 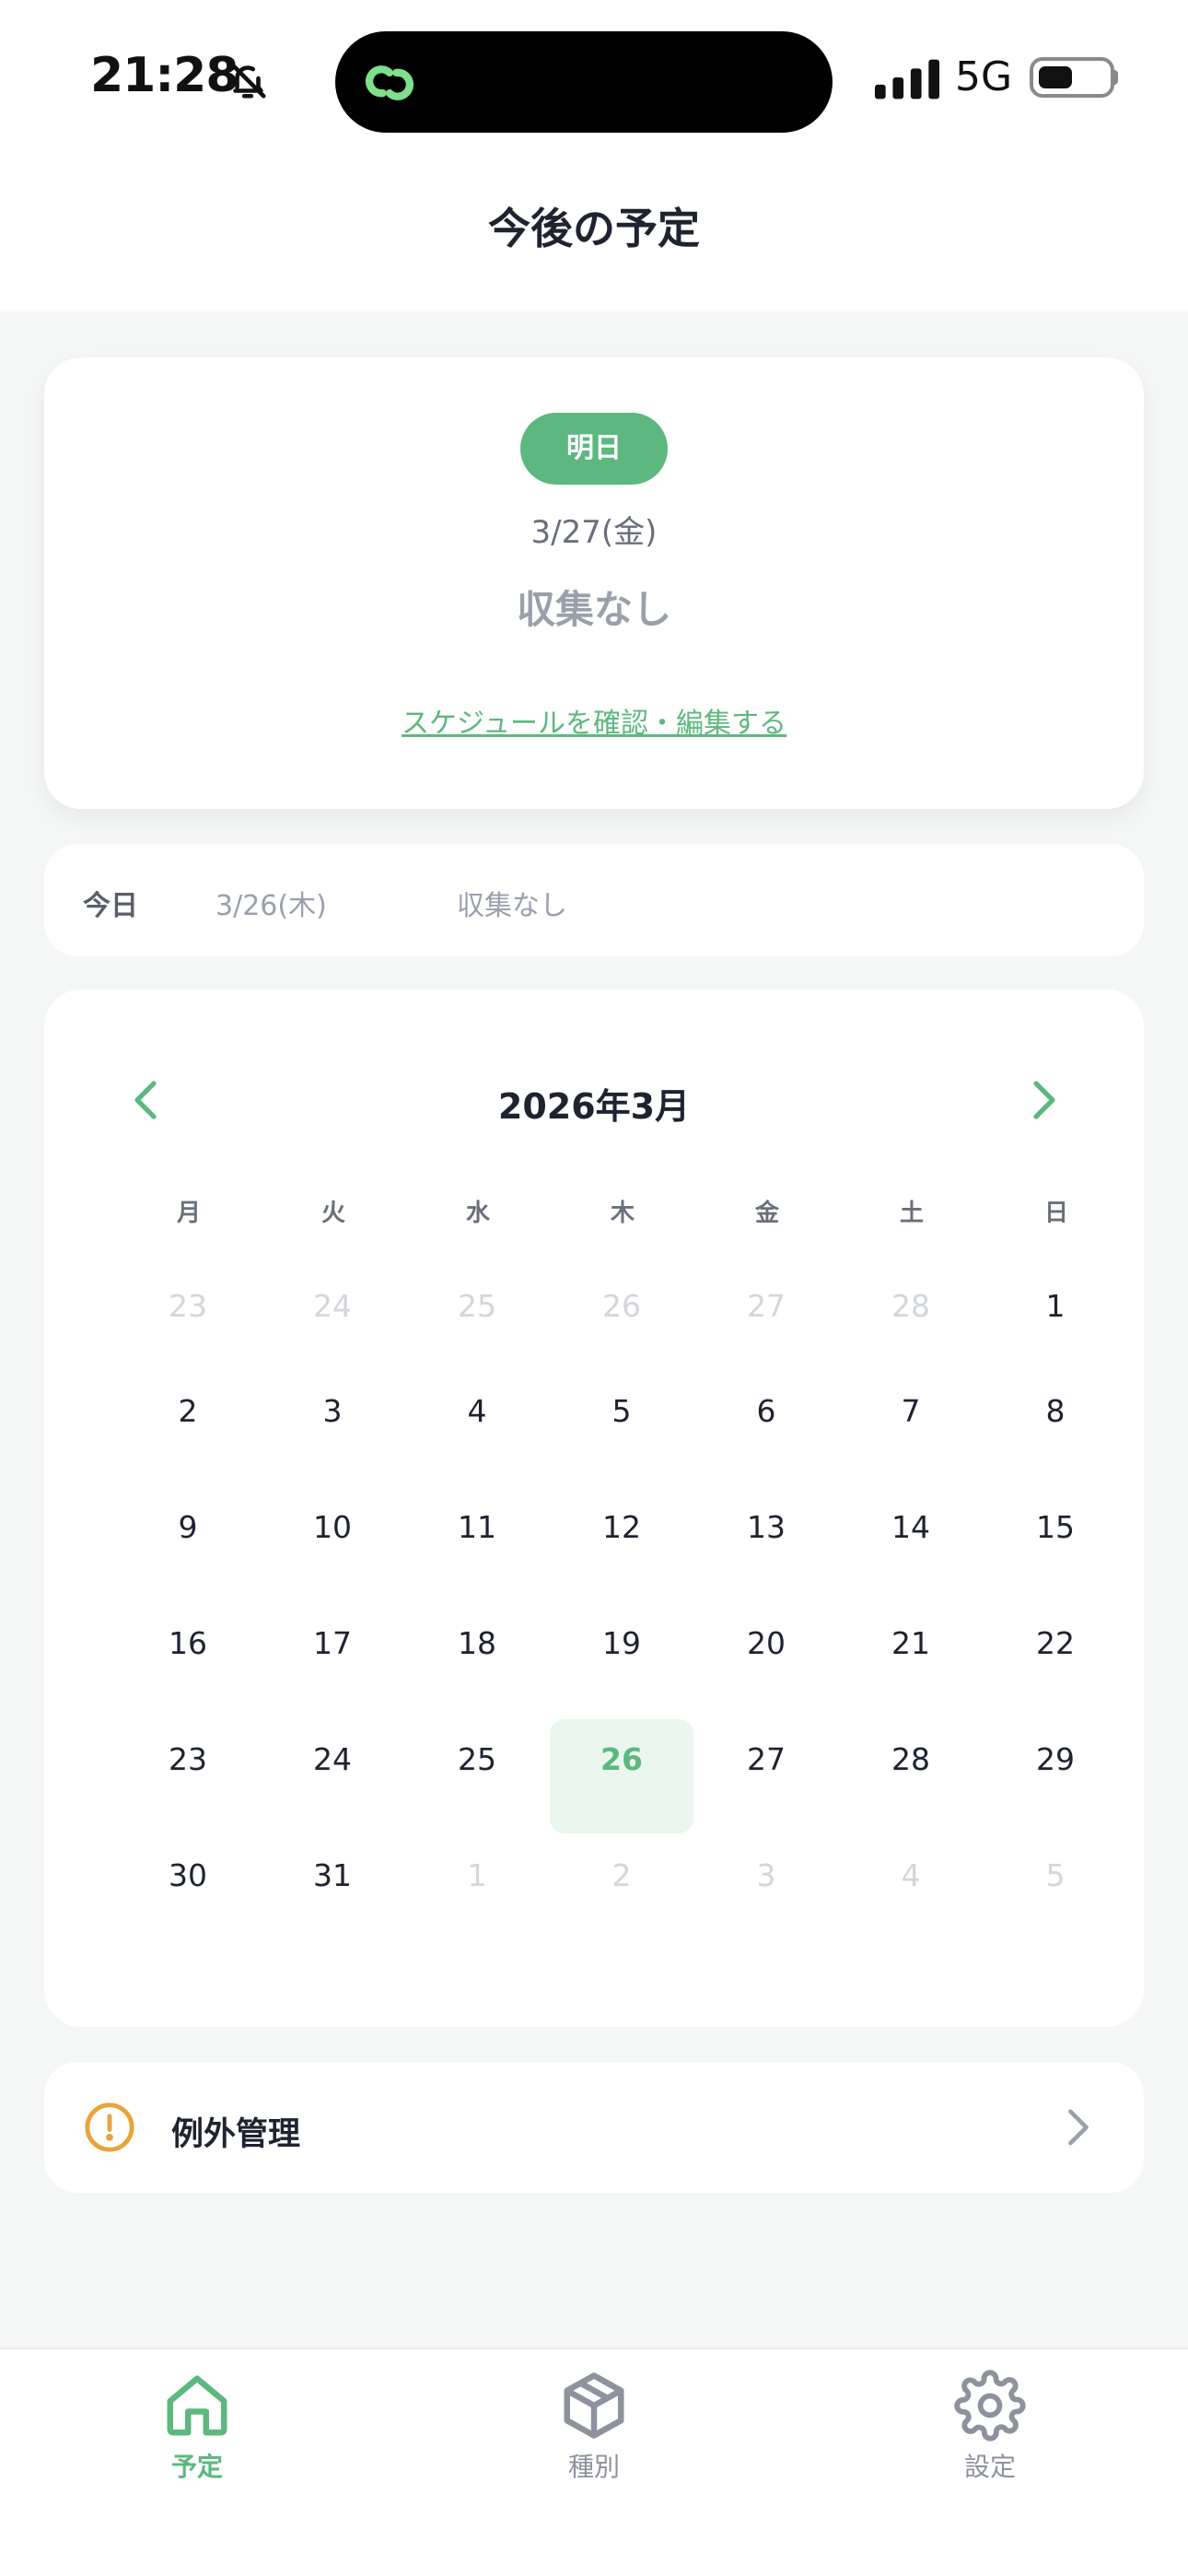 I want to click on calendar-day: 17, so click(x=332, y=1660).